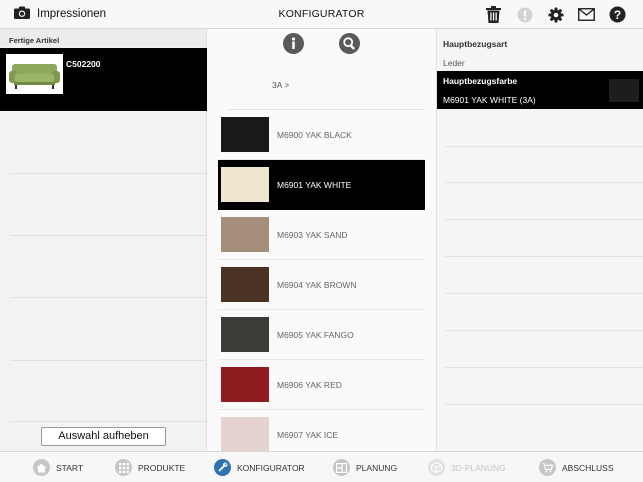 The image size is (643, 482). Describe the element at coordinates (586, 14) in the screenshot. I see `mail-icon` at that location.